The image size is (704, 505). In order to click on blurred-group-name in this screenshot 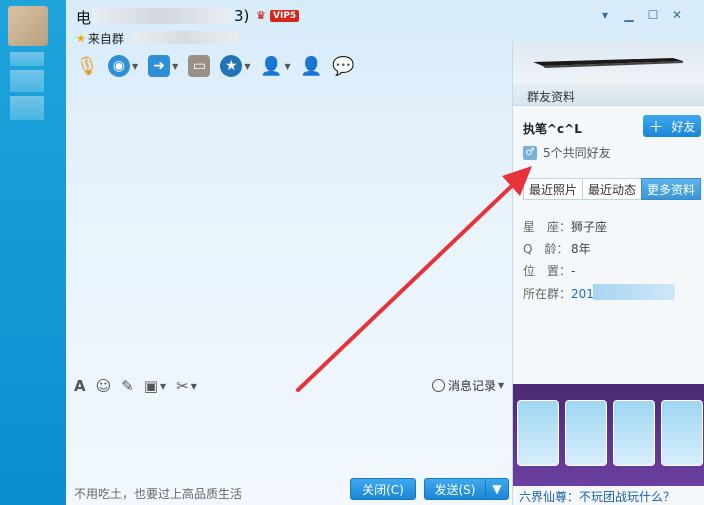, I will do `click(185, 37)`.